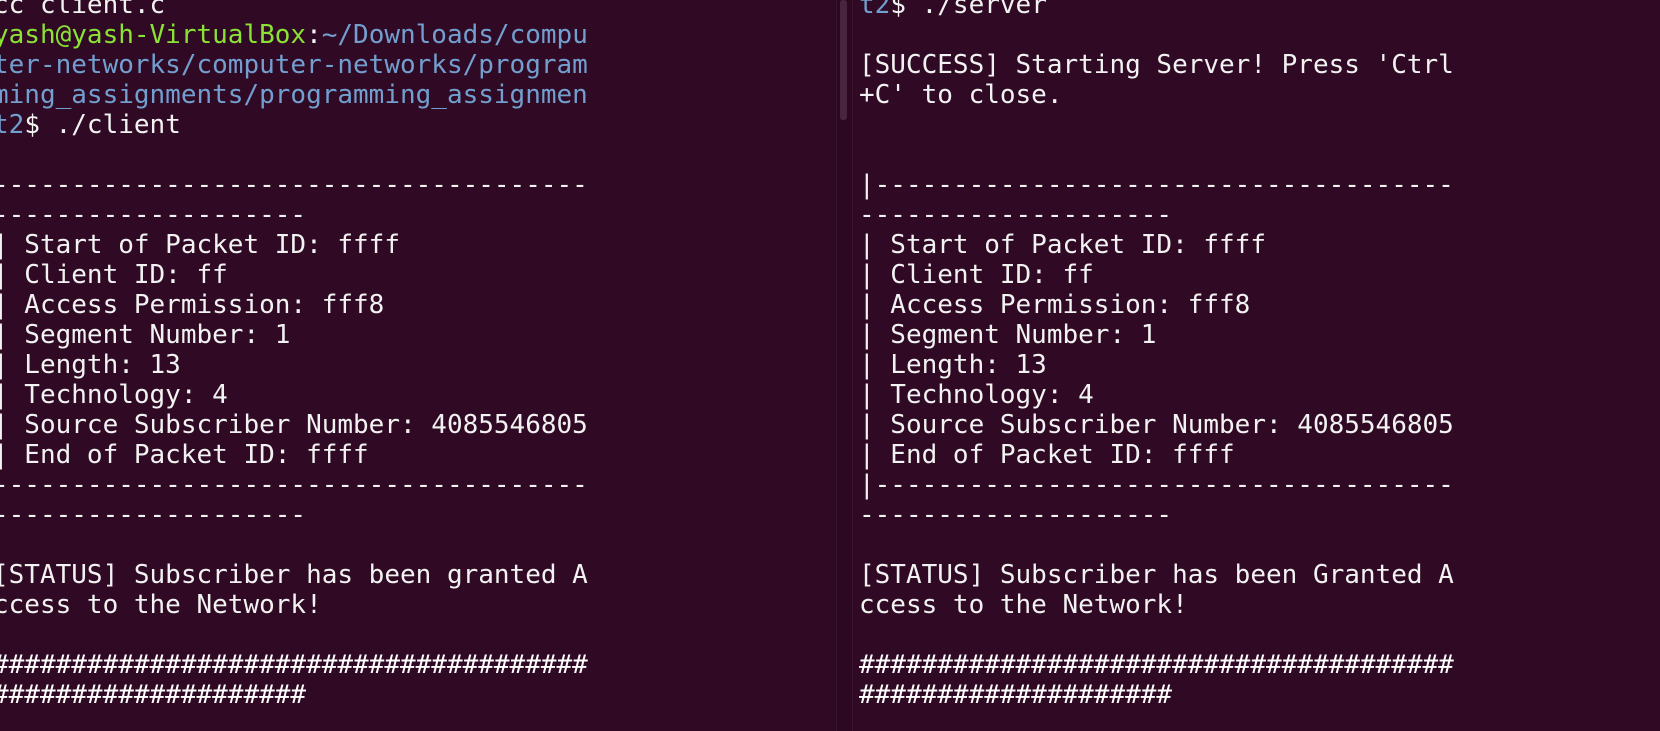 The image size is (1660, 731). I want to click on scrollbar-thumb, so click(843, 60).